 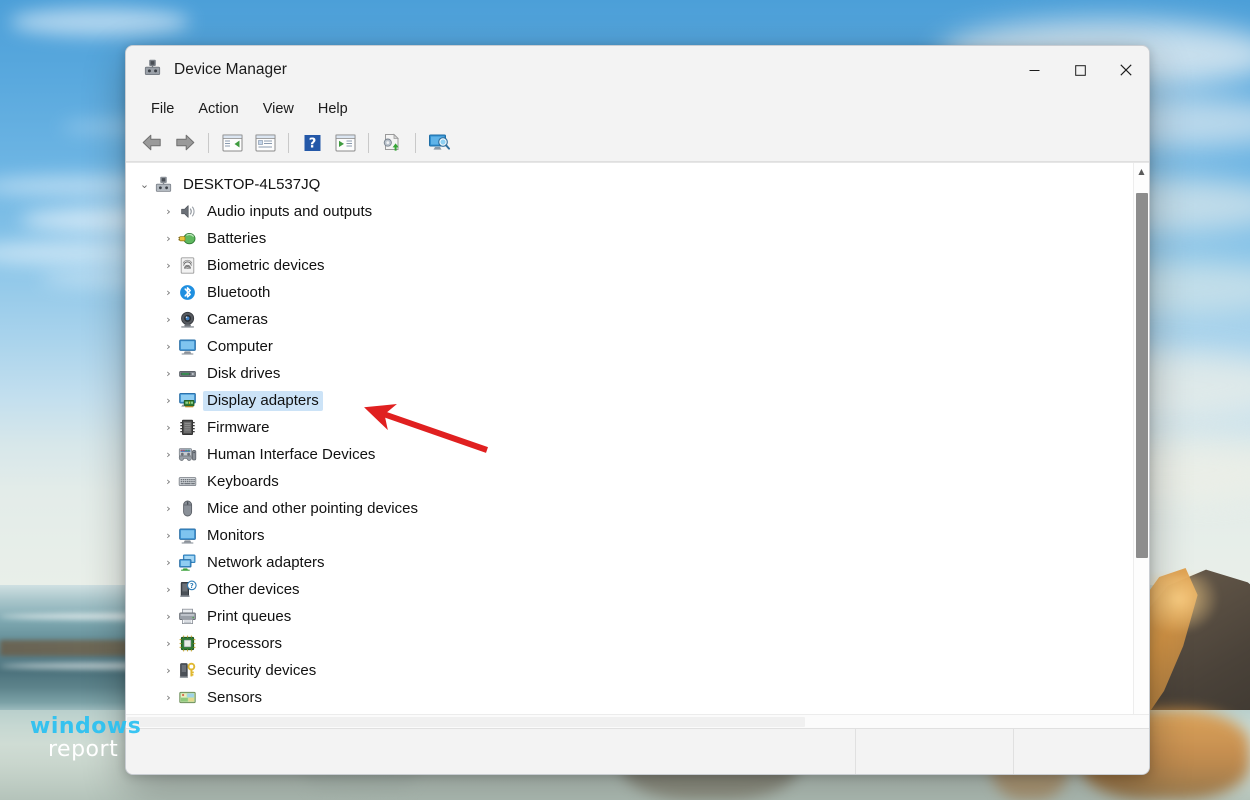 What do you see at coordinates (253, 589) in the screenshot?
I see `tree-item-label: Other devices` at bounding box center [253, 589].